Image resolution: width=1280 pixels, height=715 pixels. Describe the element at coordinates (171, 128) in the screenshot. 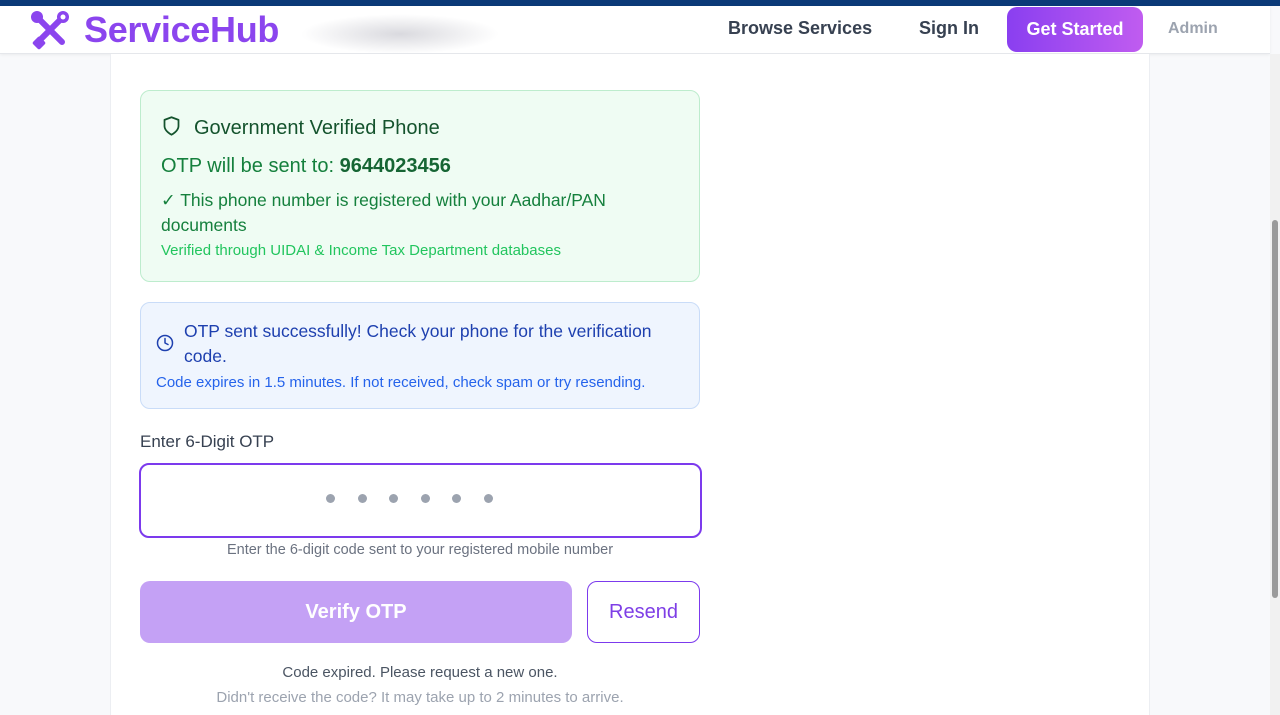

I see `shield-icon` at that location.